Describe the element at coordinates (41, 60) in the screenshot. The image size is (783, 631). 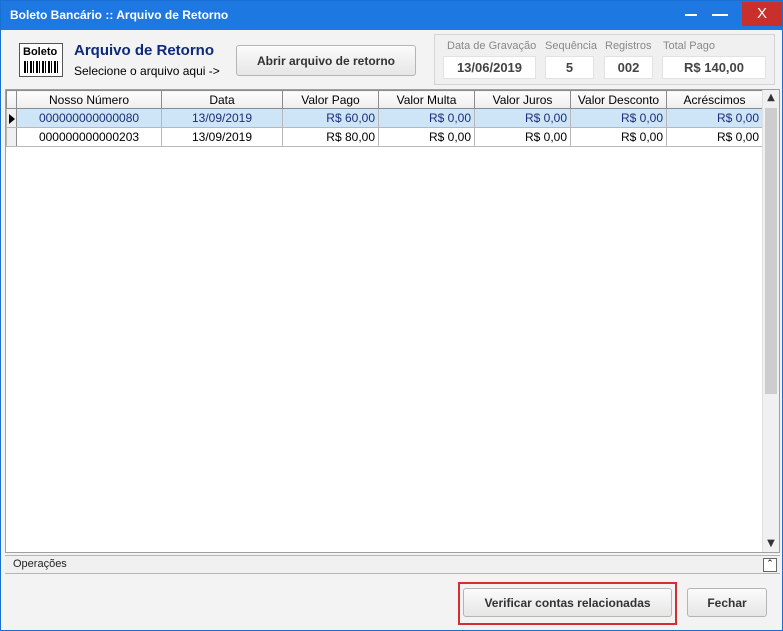
I see `boleto-logo: Boleto` at that location.